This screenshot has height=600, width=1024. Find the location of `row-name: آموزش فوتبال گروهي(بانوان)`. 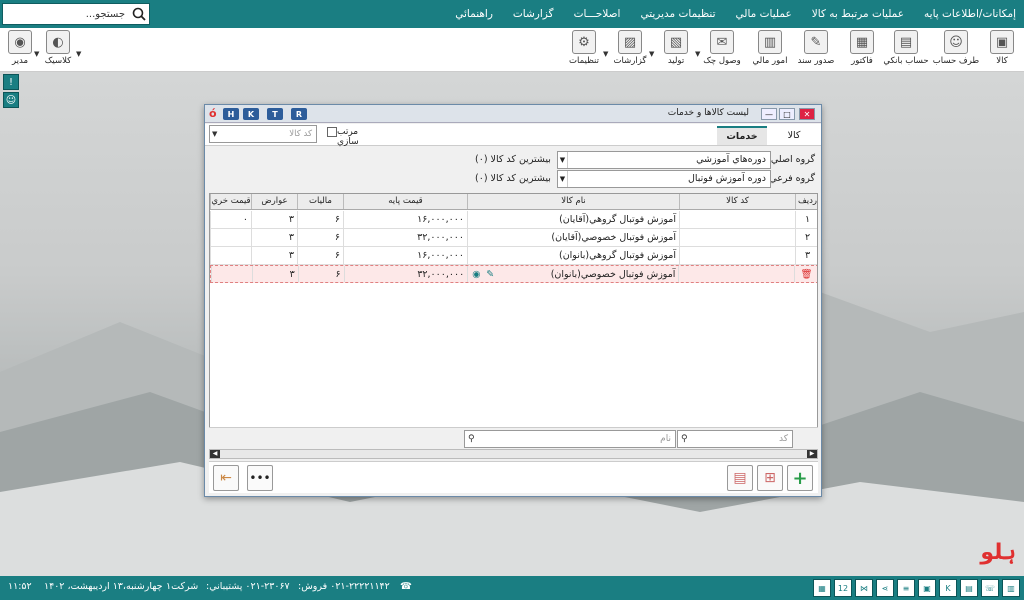

row-name: آموزش فوتبال گروهي(بانوان) is located at coordinates (573, 255).